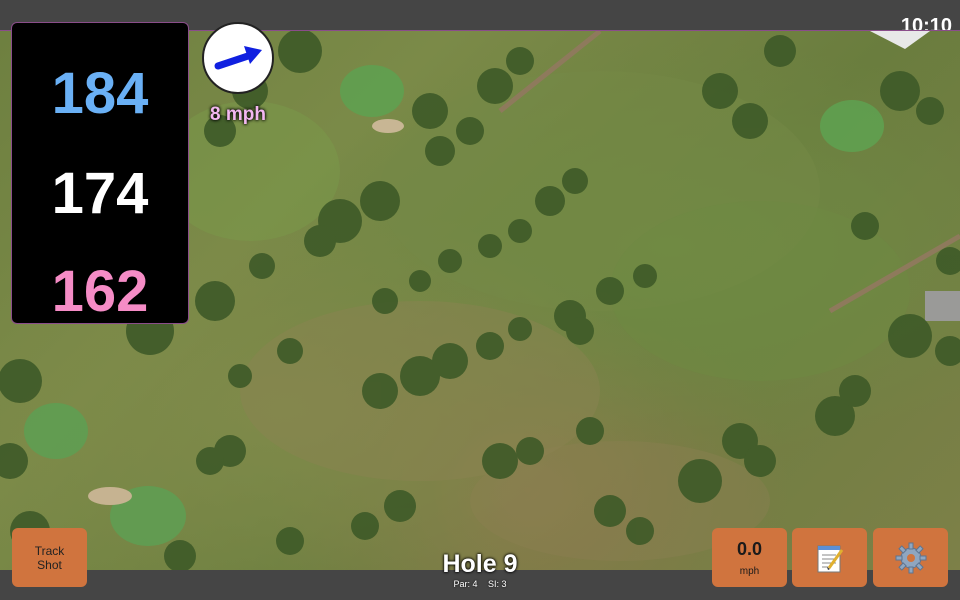 Image resolution: width=960 pixels, height=600 pixels. Describe the element at coordinates (480, 584) in the screenshot. I see `hole-details: Par: 4 SI: 3` at that location.